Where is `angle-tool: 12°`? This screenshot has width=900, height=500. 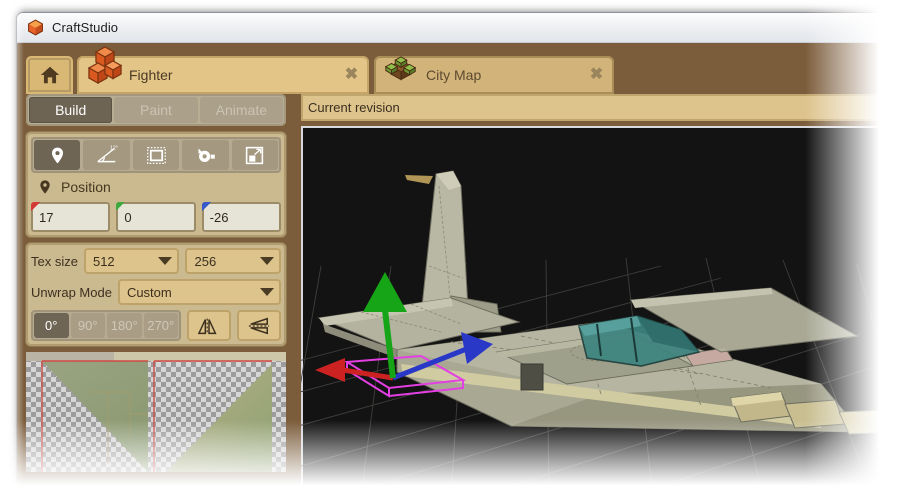 angle-tool: 12° is located at coordinates (106, 155).